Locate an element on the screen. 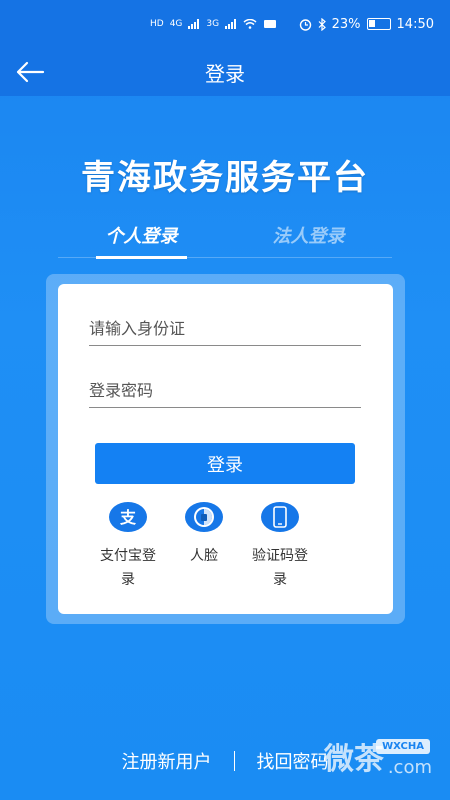  id-number-input is located at coordinates (225, 326).